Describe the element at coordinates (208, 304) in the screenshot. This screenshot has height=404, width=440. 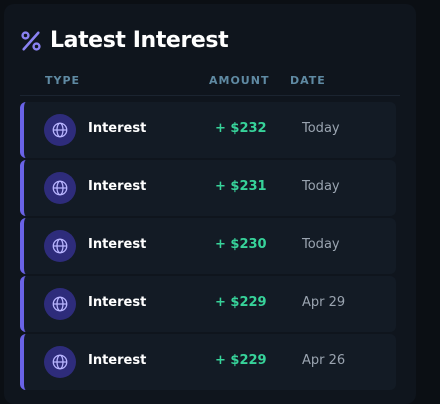
I see `list-item: Interest + $229 Apr 29` at that location.